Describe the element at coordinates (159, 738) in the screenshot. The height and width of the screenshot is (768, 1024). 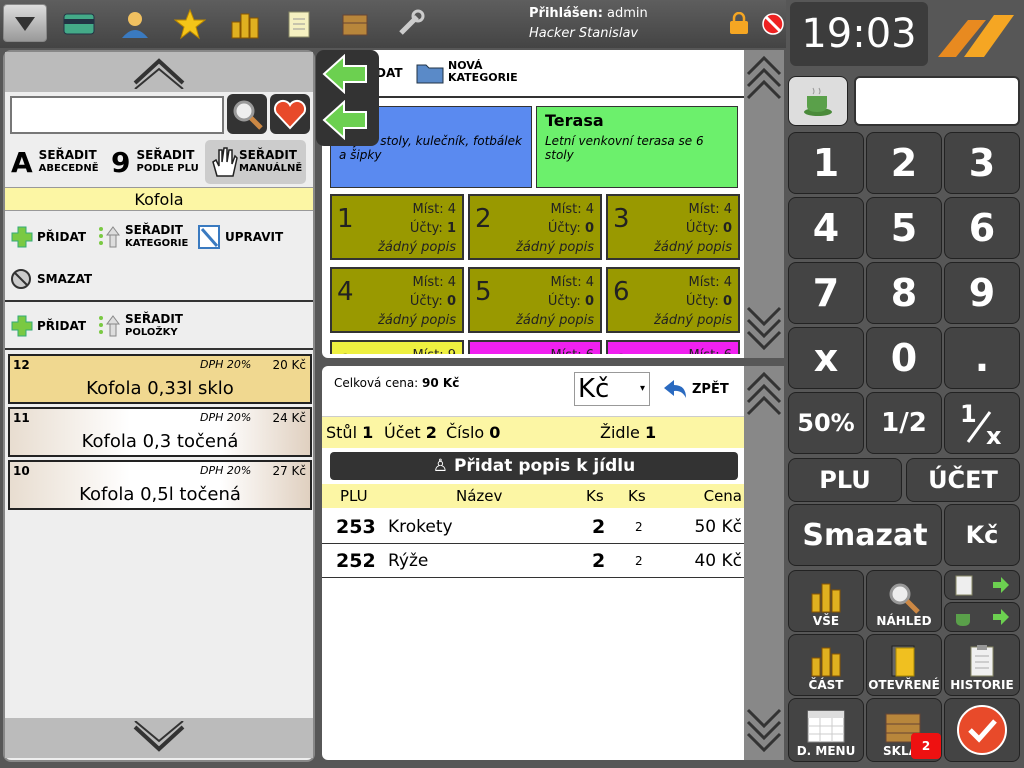
I see `scroll-down-button` at that location.